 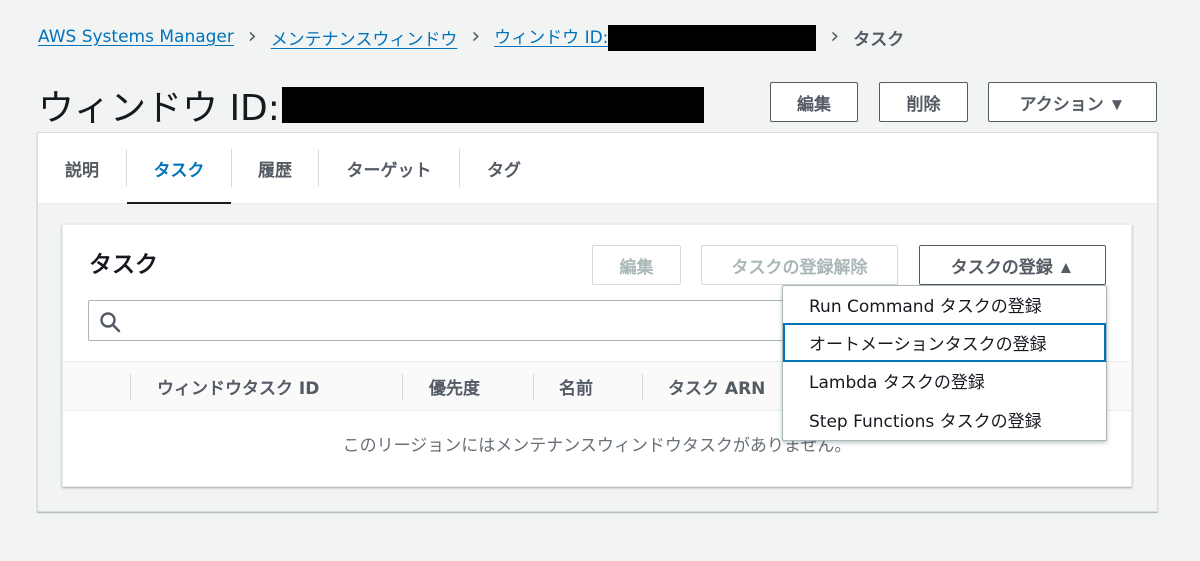 What do you see at coordinates (923, 102) in the screenshot?
I see `delete-window-button: 削除` at bounding box center [923, 102].